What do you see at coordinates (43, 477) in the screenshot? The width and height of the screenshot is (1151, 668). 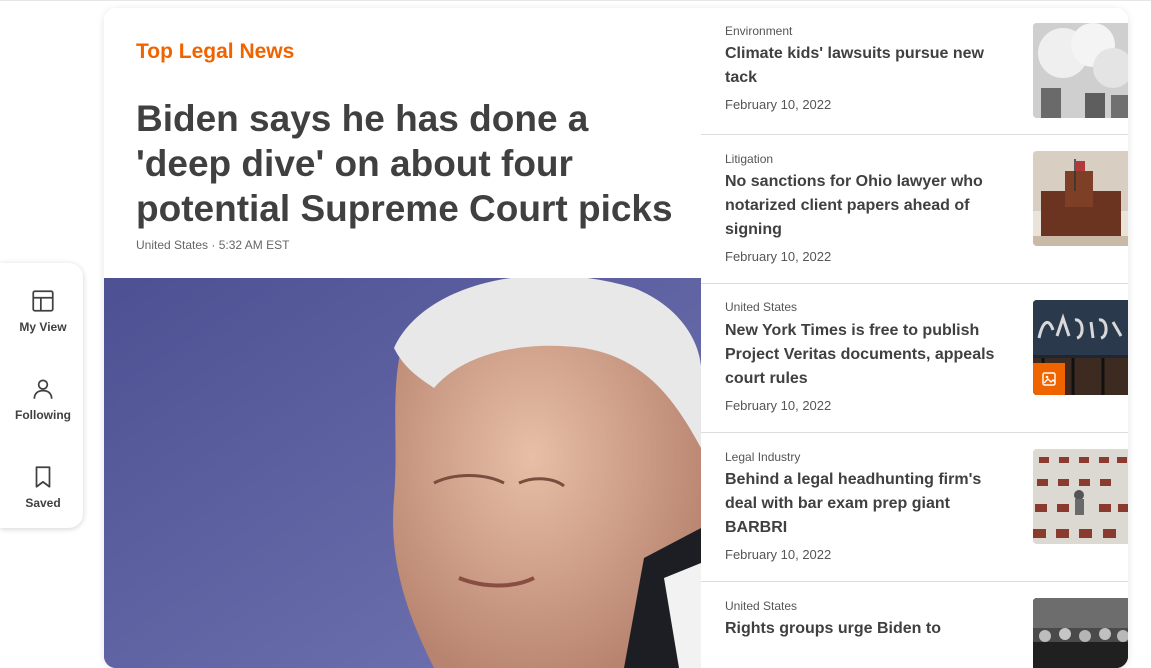 I see `bookmark-icon` at bounding box center [43, 477].